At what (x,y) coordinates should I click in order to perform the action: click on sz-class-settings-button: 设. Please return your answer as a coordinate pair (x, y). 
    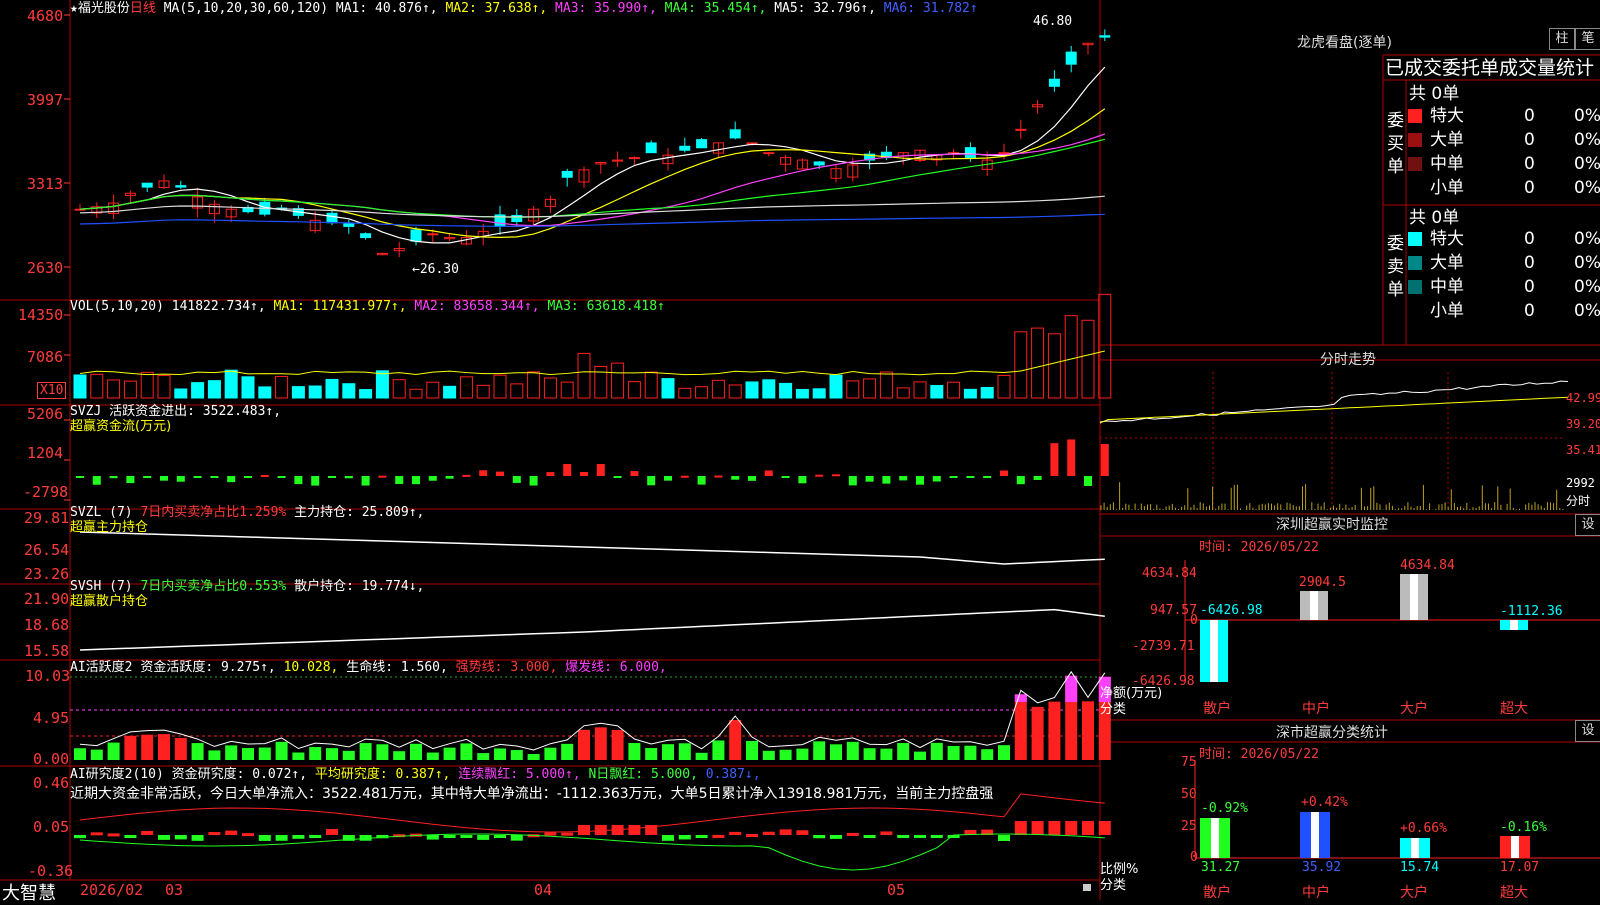
    Looking at the image, I should click on (1587, 731).